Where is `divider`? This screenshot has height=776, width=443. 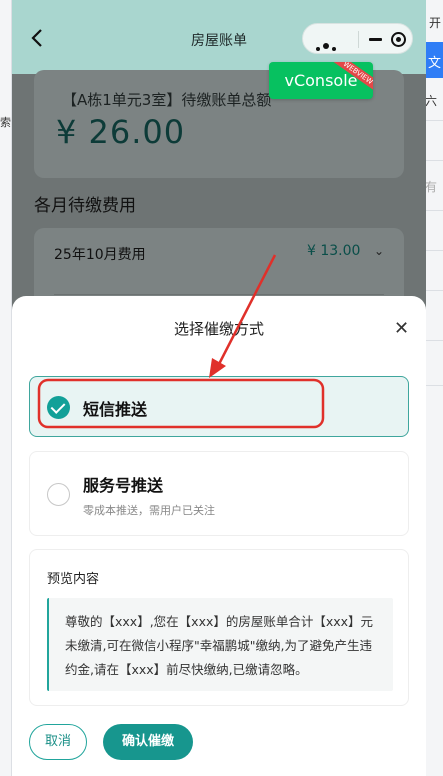 divider is located at coordinates (219, 294).